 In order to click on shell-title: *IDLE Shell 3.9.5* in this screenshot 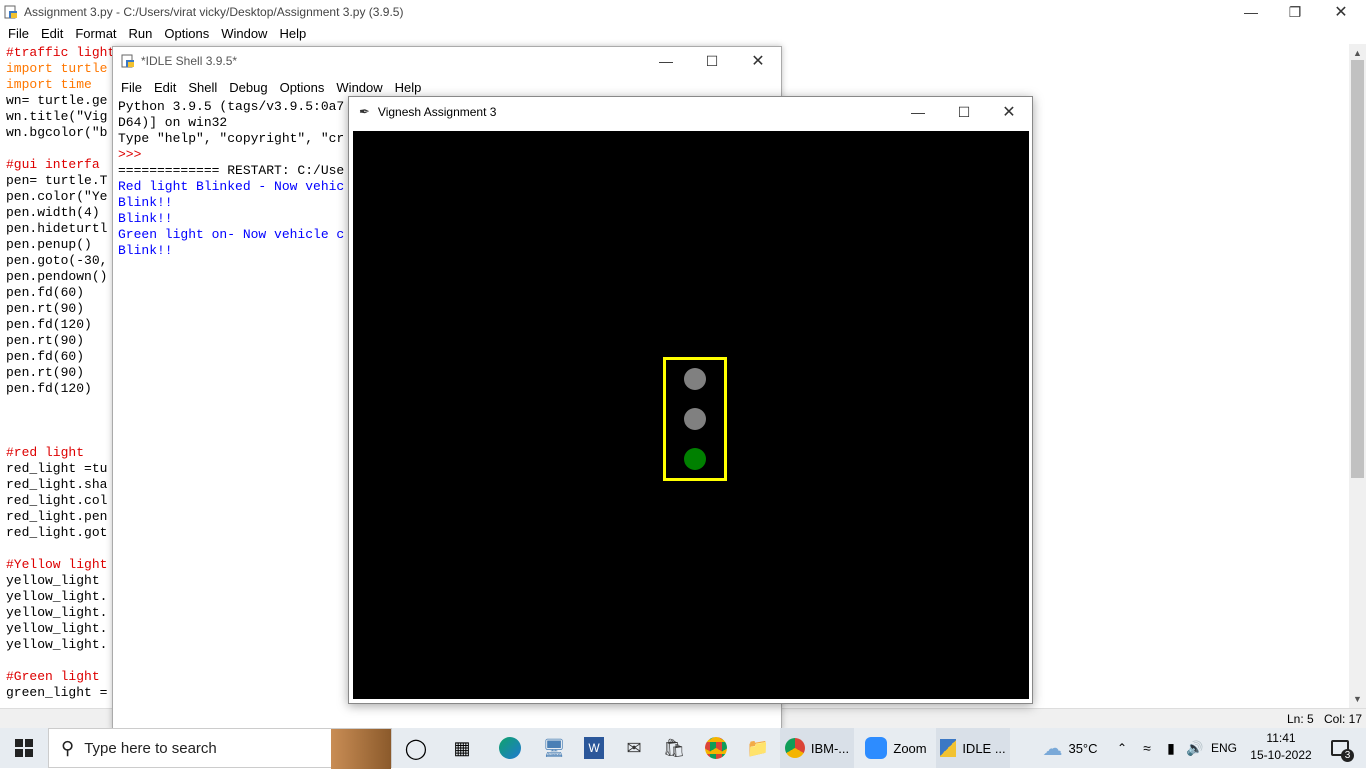, I will do `click(189, 61)`.